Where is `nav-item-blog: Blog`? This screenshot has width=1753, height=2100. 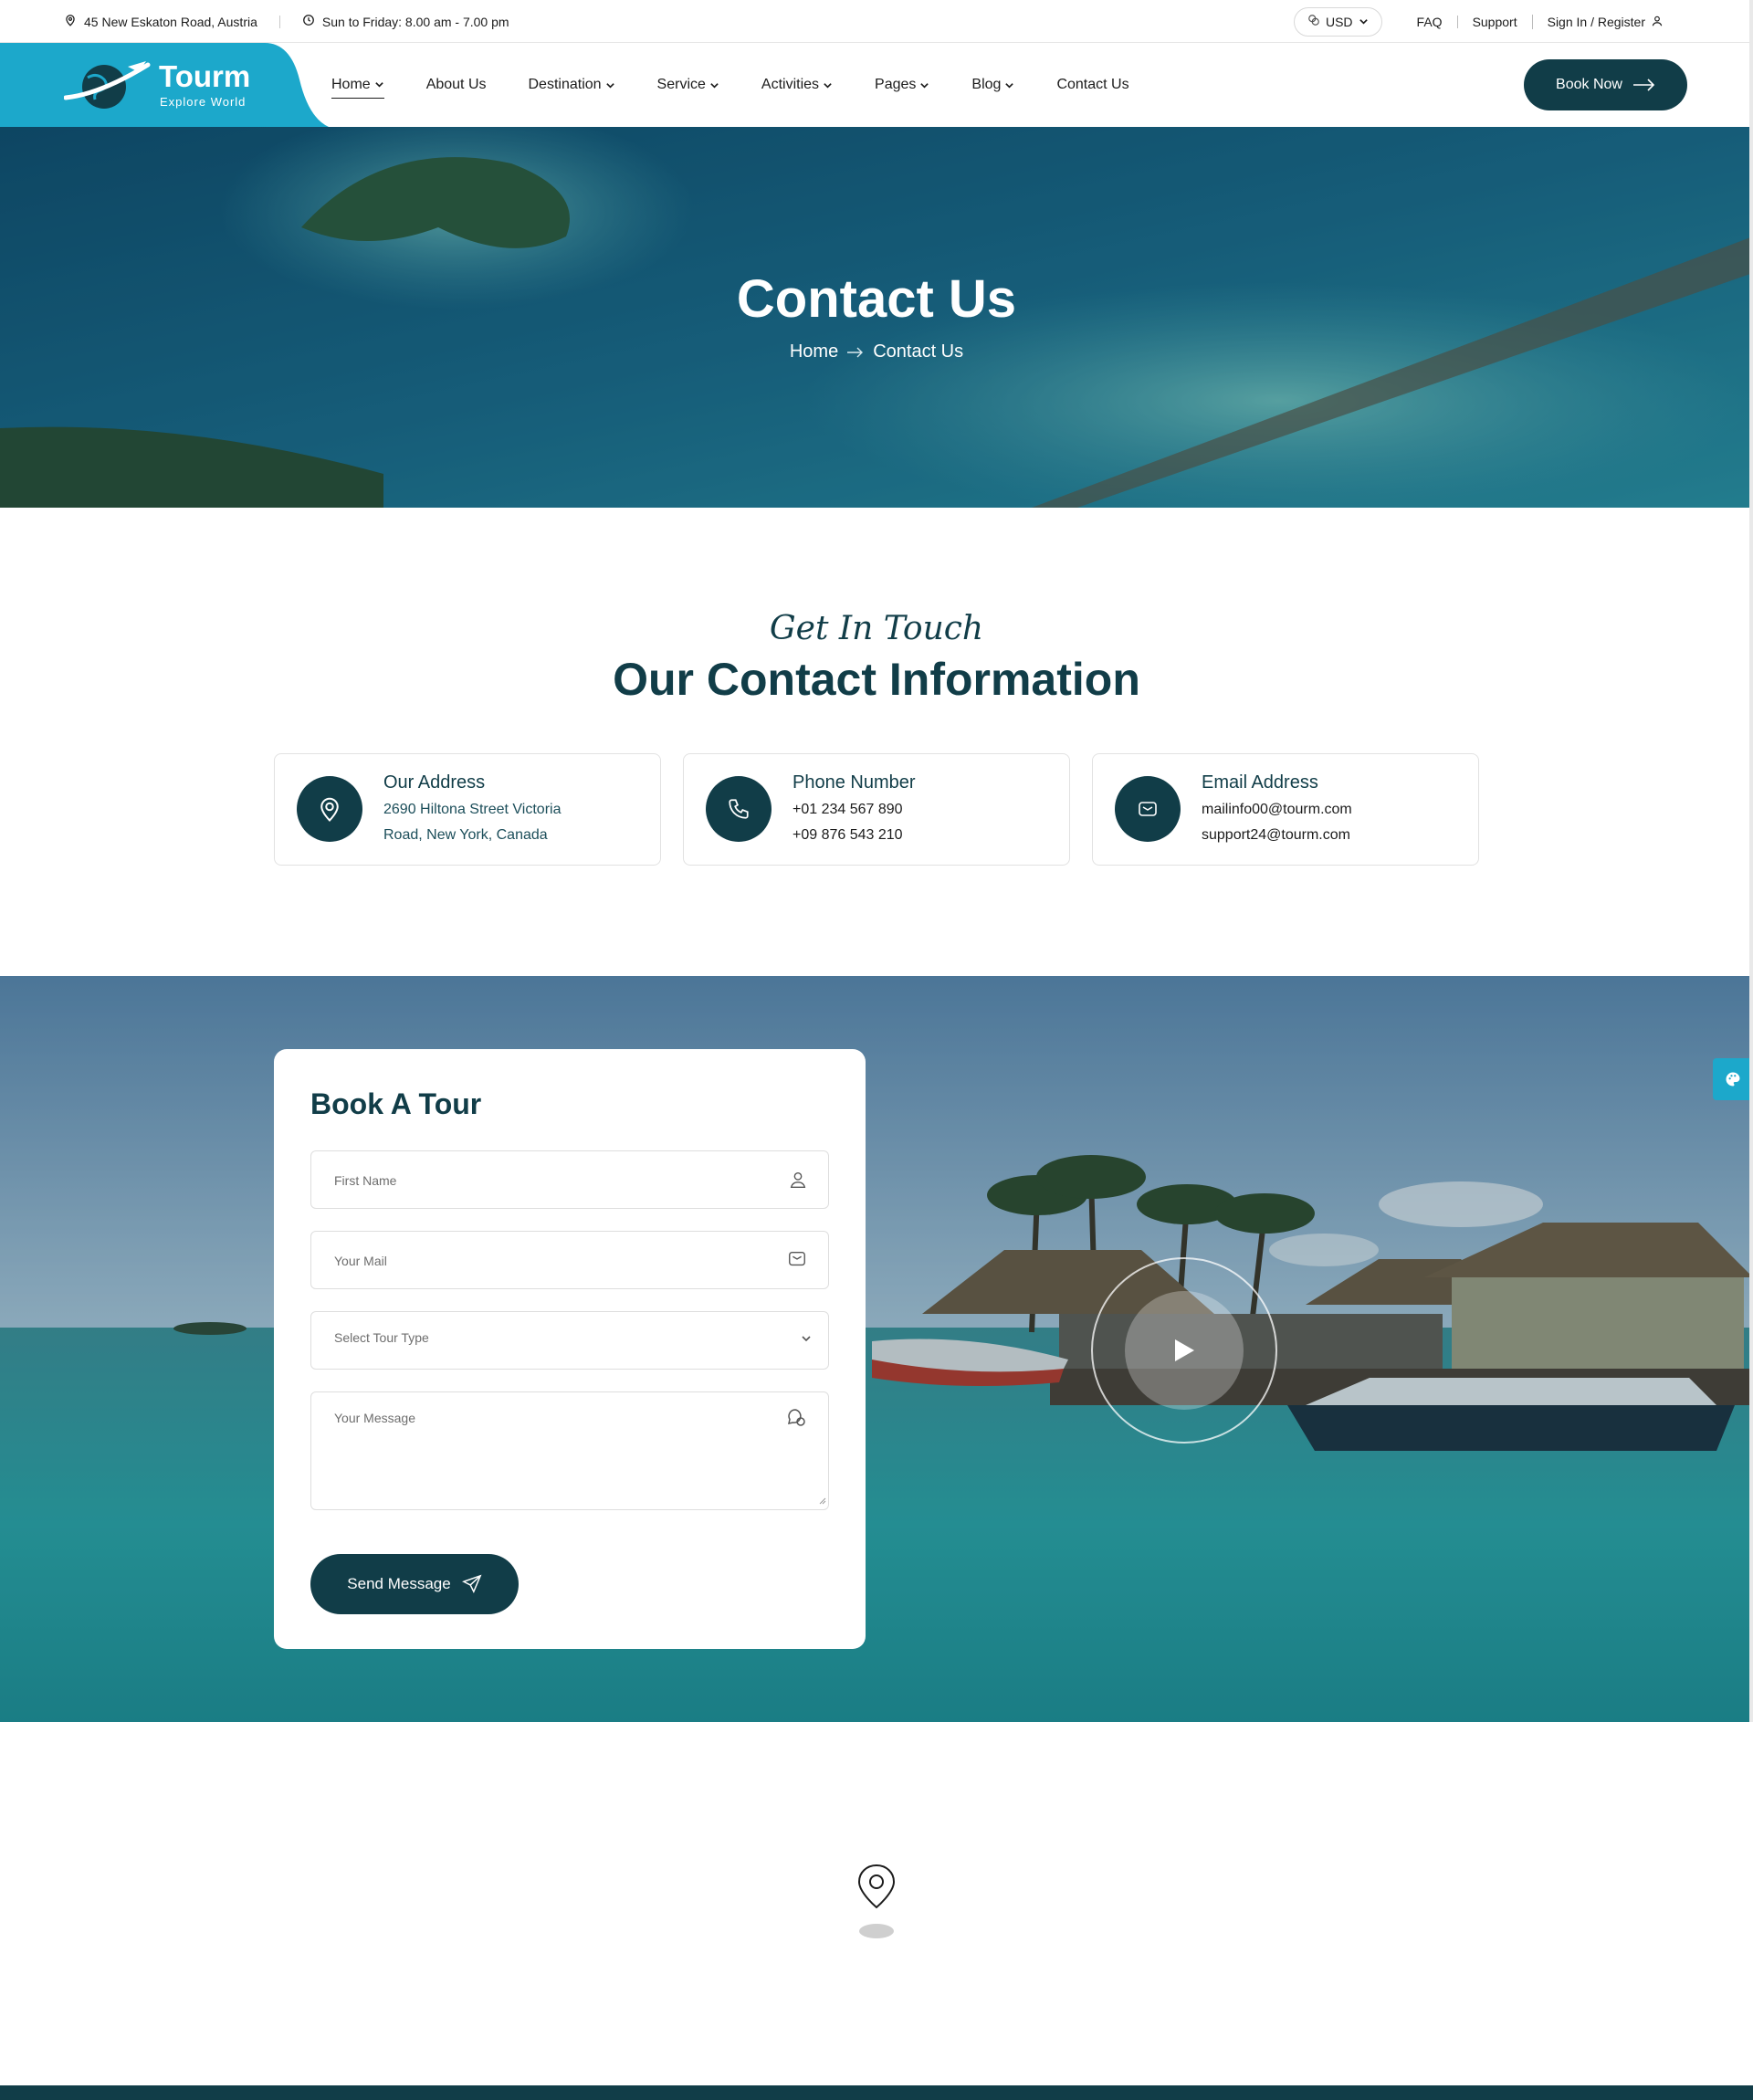
nav-item-blog: Blog is located at coordinates (992, 85).